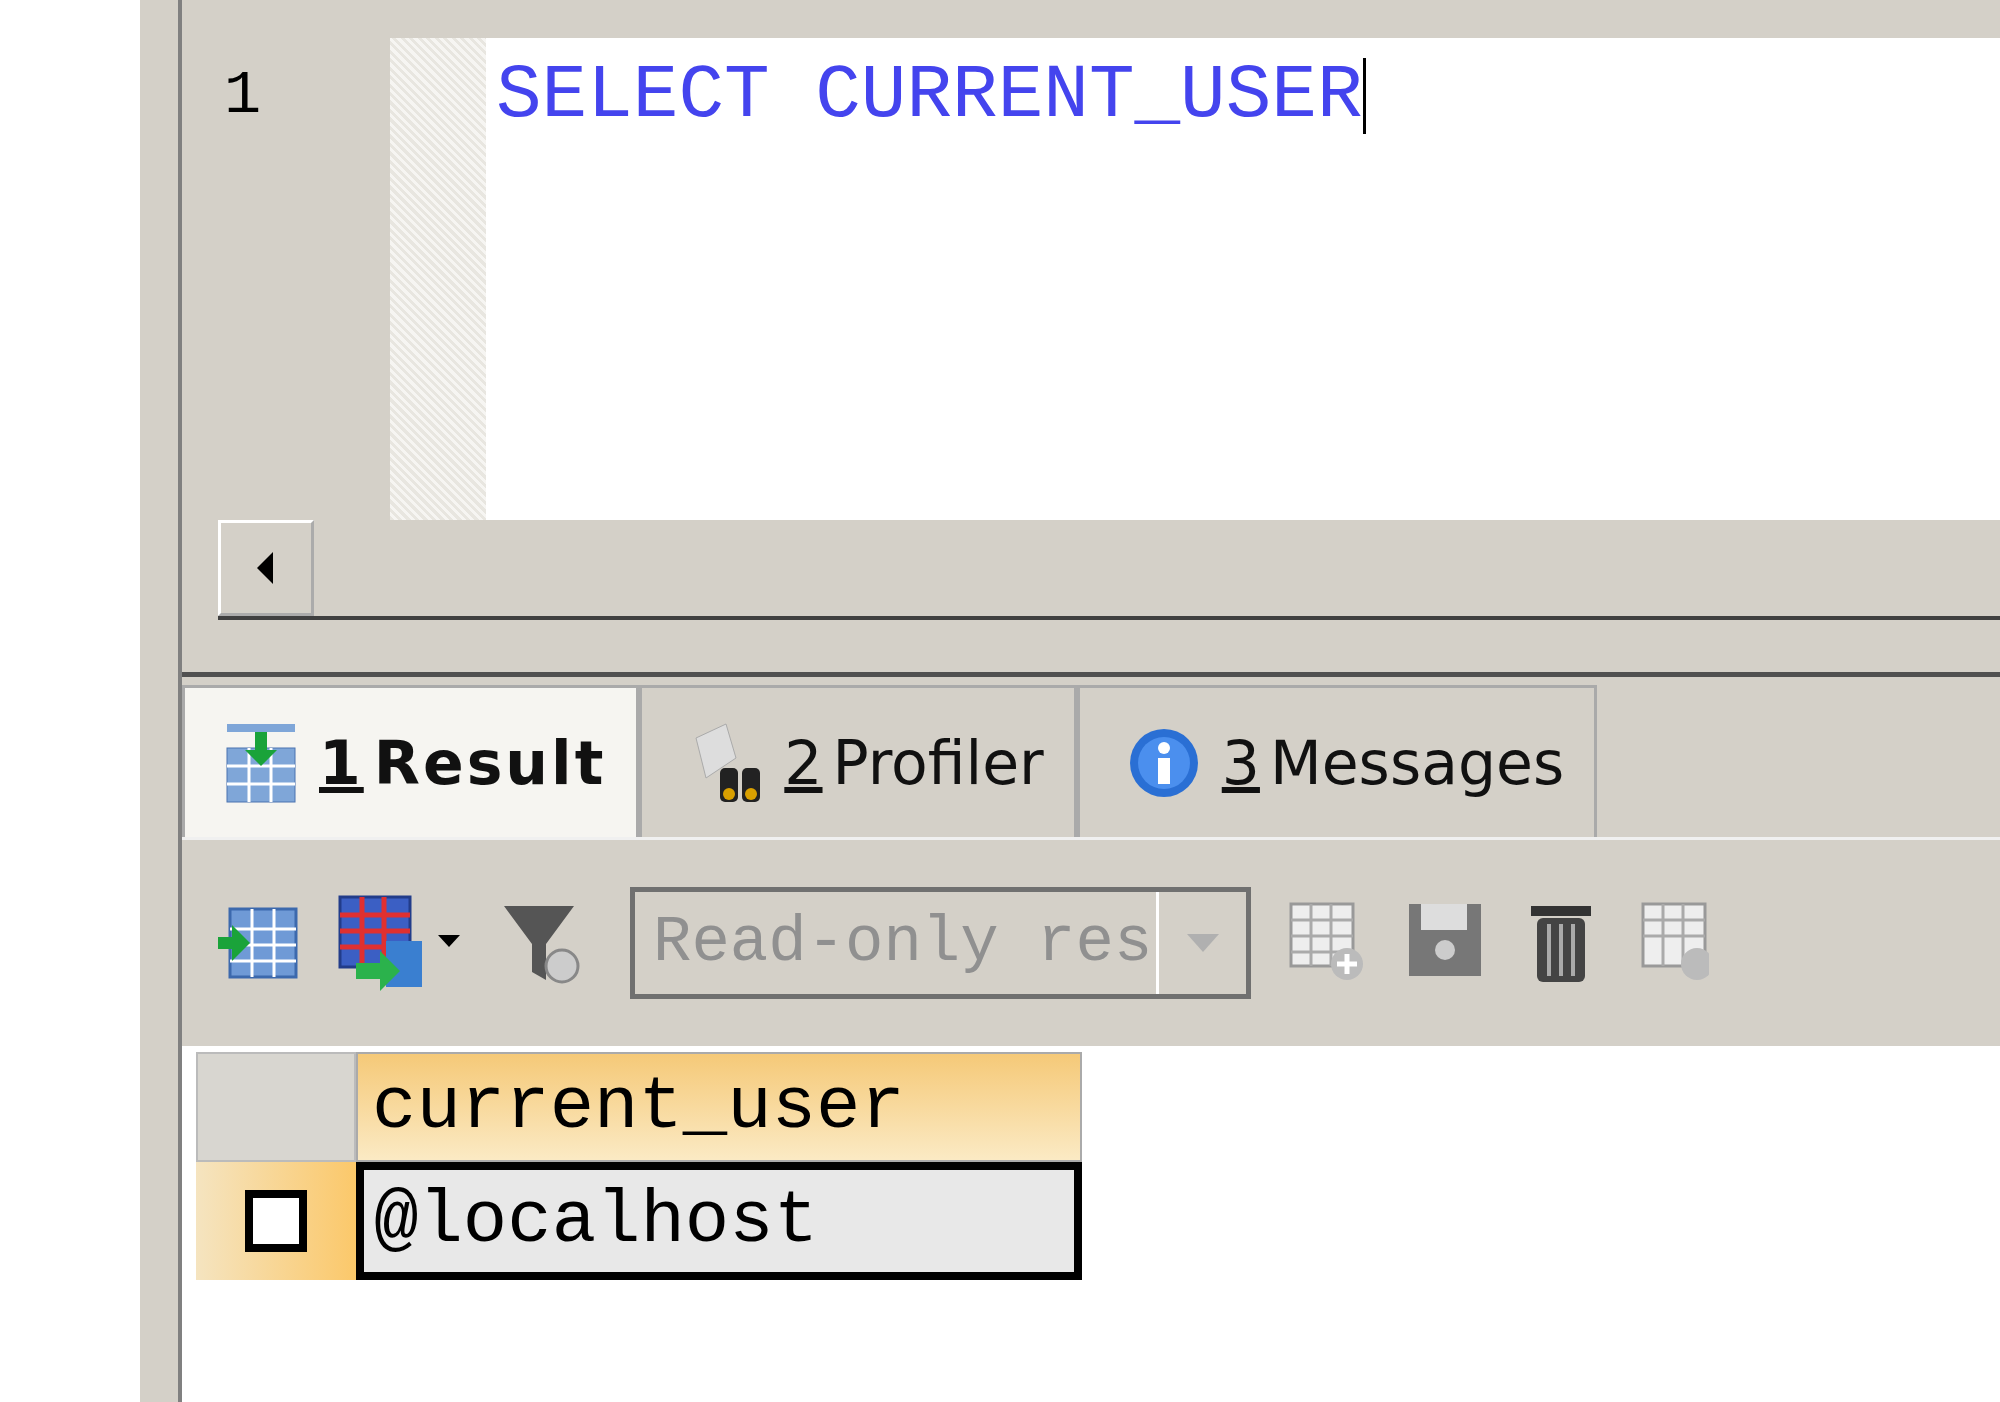 Image resolution: width=2000 pixels, height=1402 pixels. What do you see at coordinates (719, 1107) in the screenshot?
I see `column-header: current_user` at bounding box center [719, 1107].